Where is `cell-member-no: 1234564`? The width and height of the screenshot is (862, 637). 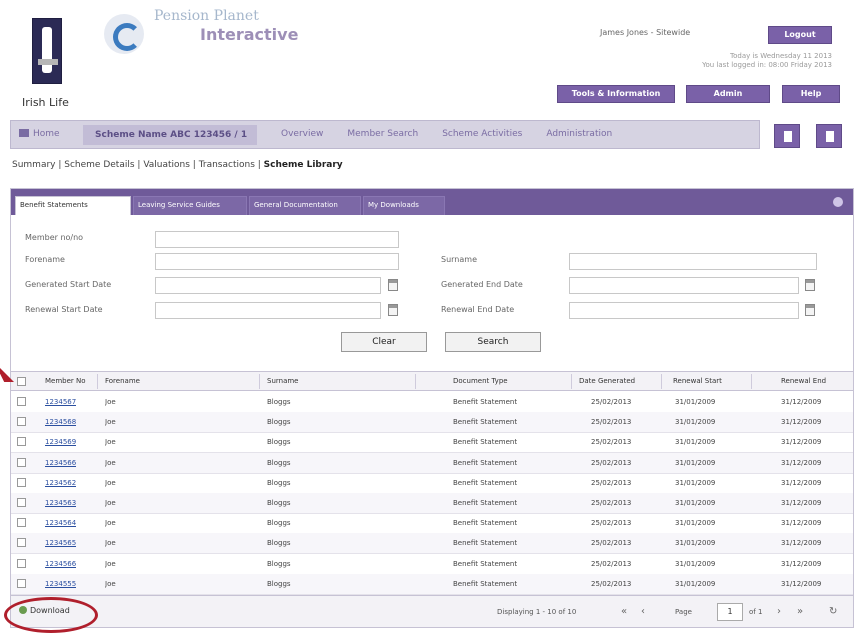
cell-member-no: 1234564 is located at coordinates (60, 523).